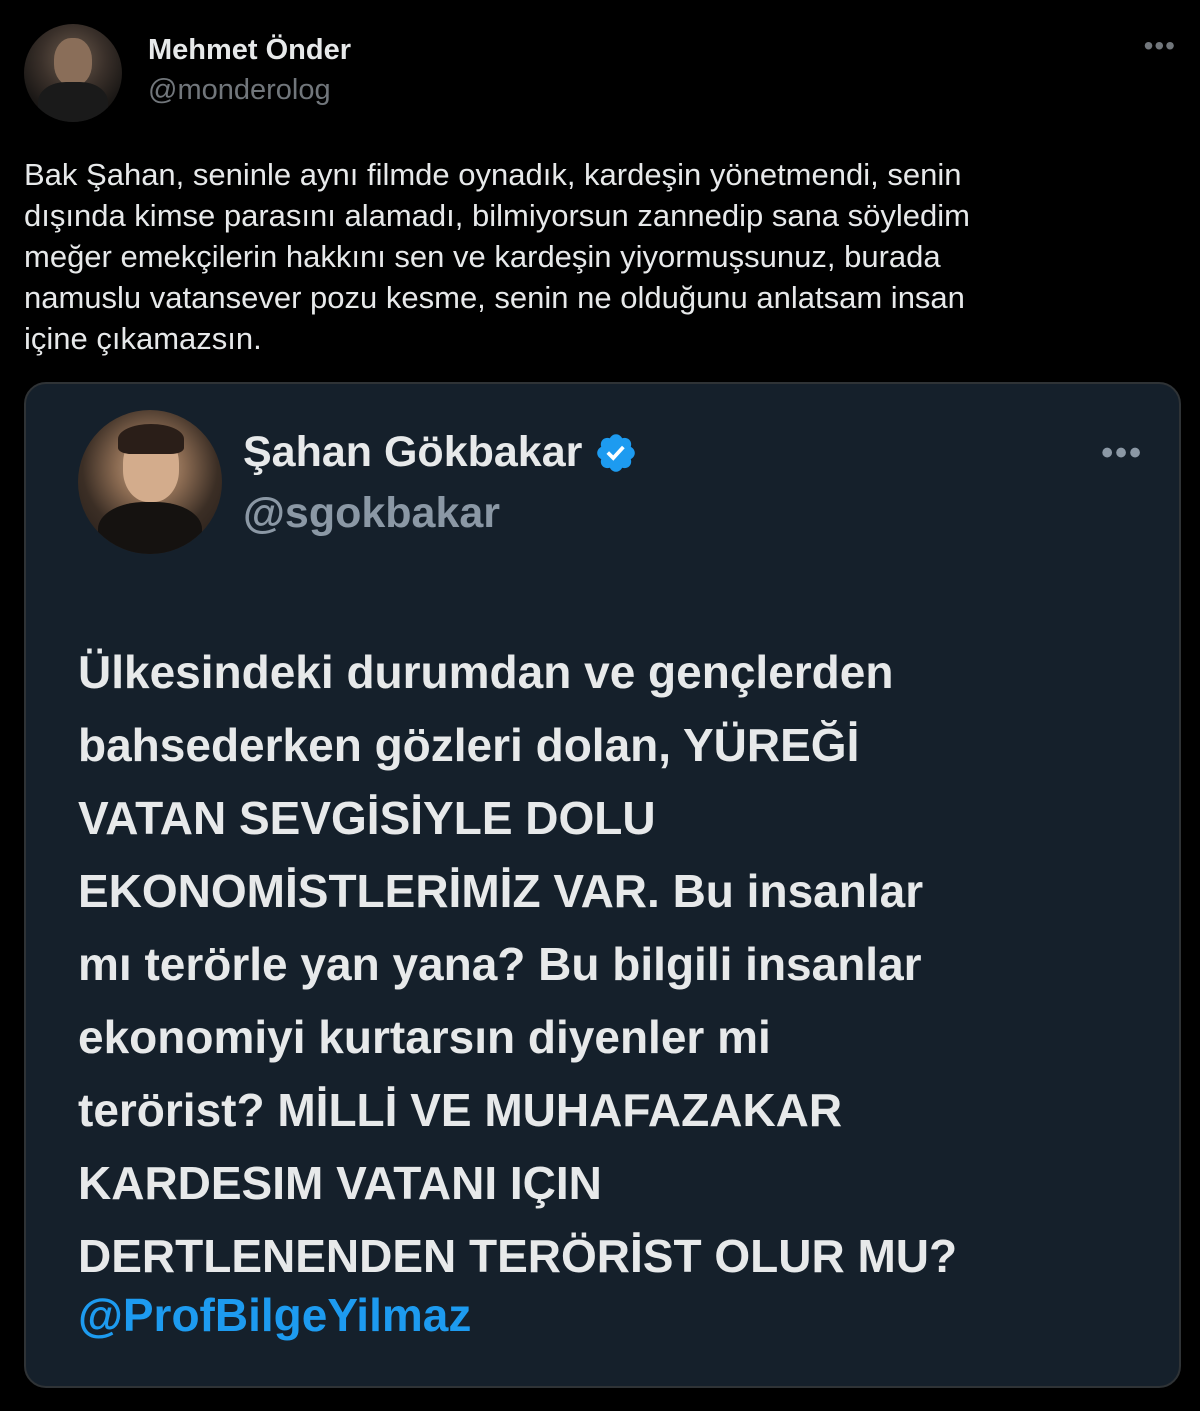 The height and width of the screenshot is (1411, 1200). I want to click on quoted-avatar-body, so click(150, 528).